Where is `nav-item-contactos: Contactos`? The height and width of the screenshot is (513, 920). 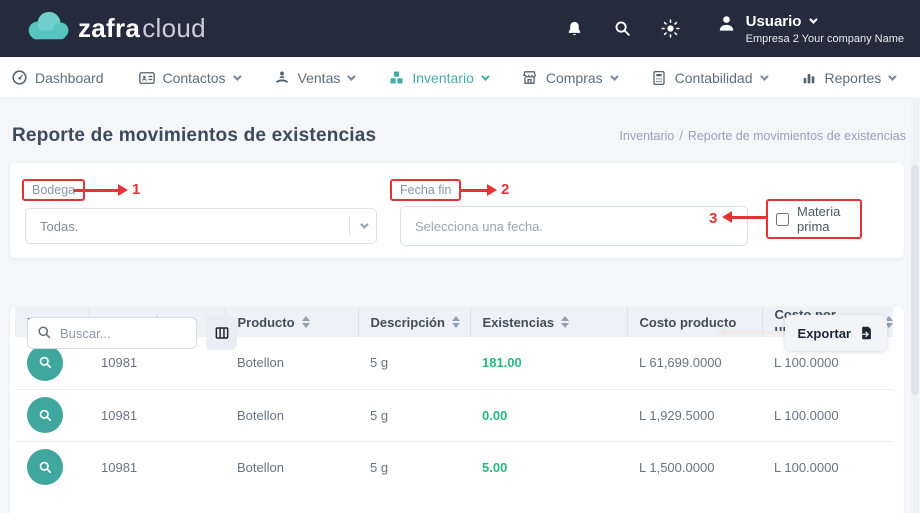 nav-item-contactos: Contactos is located at coordinates (190, 78).